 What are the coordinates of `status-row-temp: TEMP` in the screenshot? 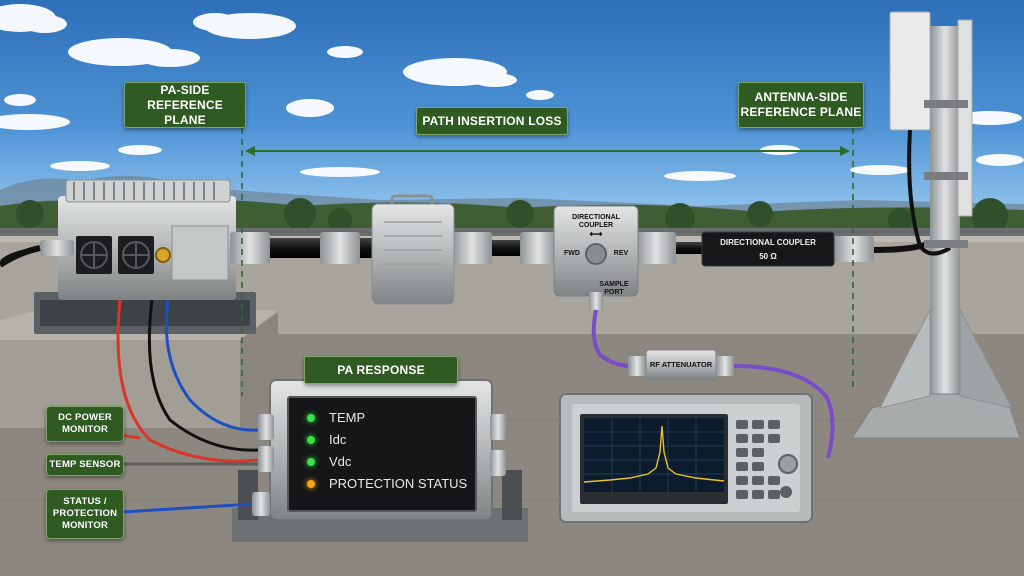 It's located at (336, 417).